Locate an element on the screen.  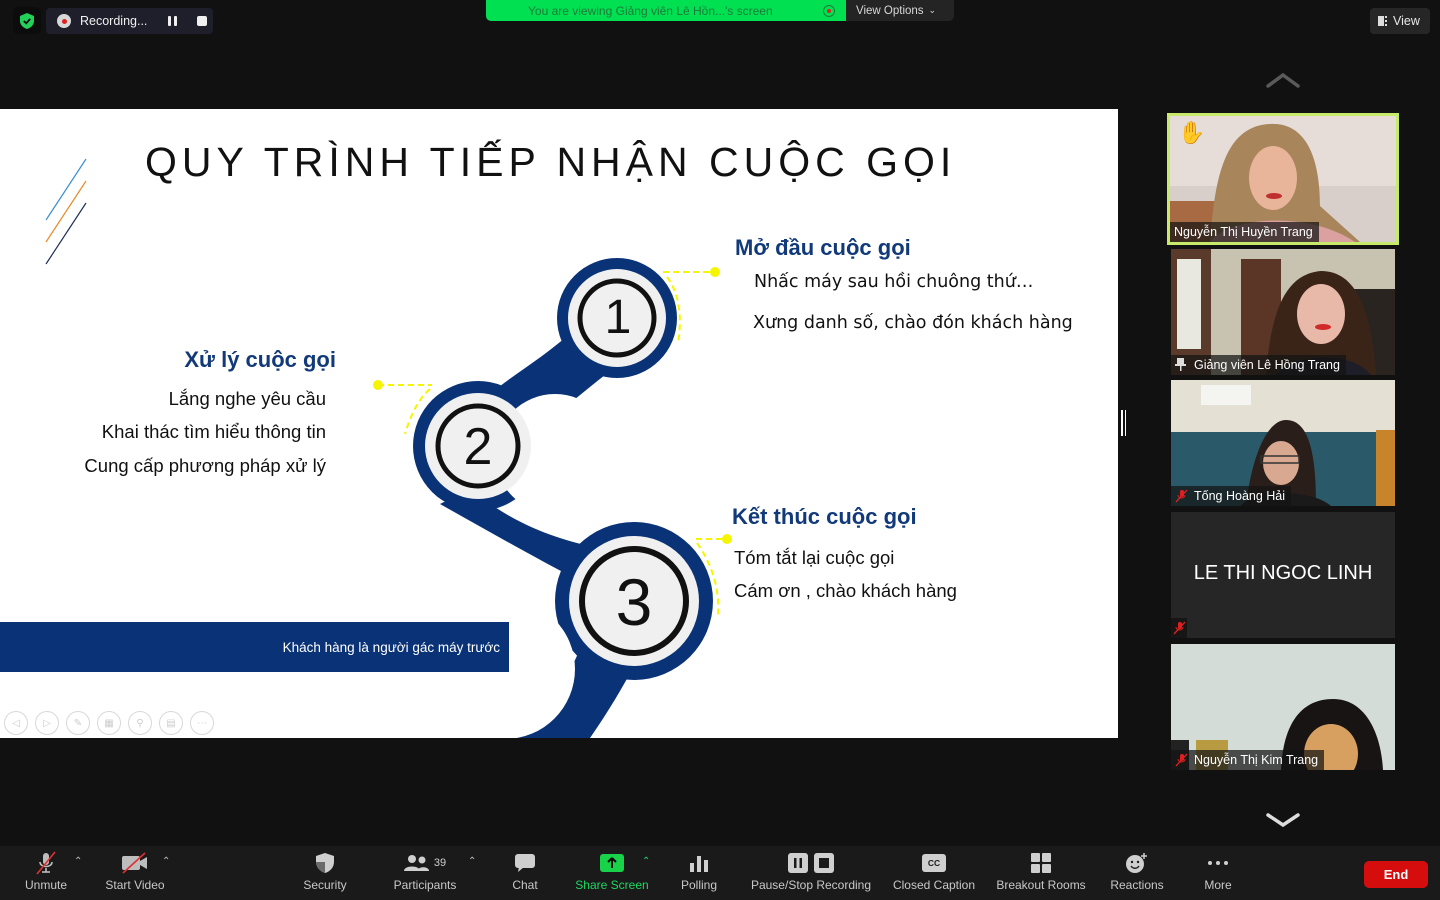
shield-check-icon is located at coordinates (27, 20).